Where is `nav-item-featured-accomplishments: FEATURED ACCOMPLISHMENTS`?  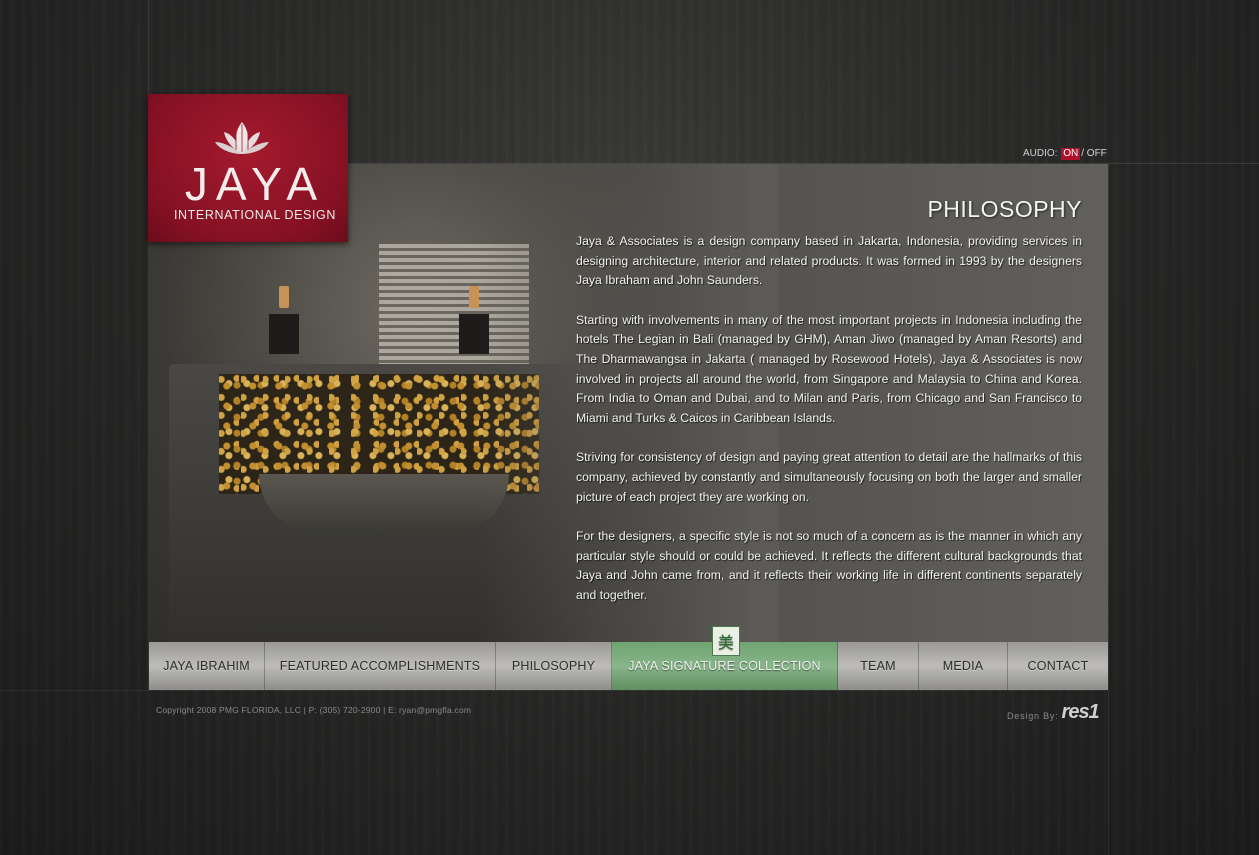
nav-item-featured-accomplishments: FEATURED ACCOMPLISHMENTS is located at coordinates (380, 666).